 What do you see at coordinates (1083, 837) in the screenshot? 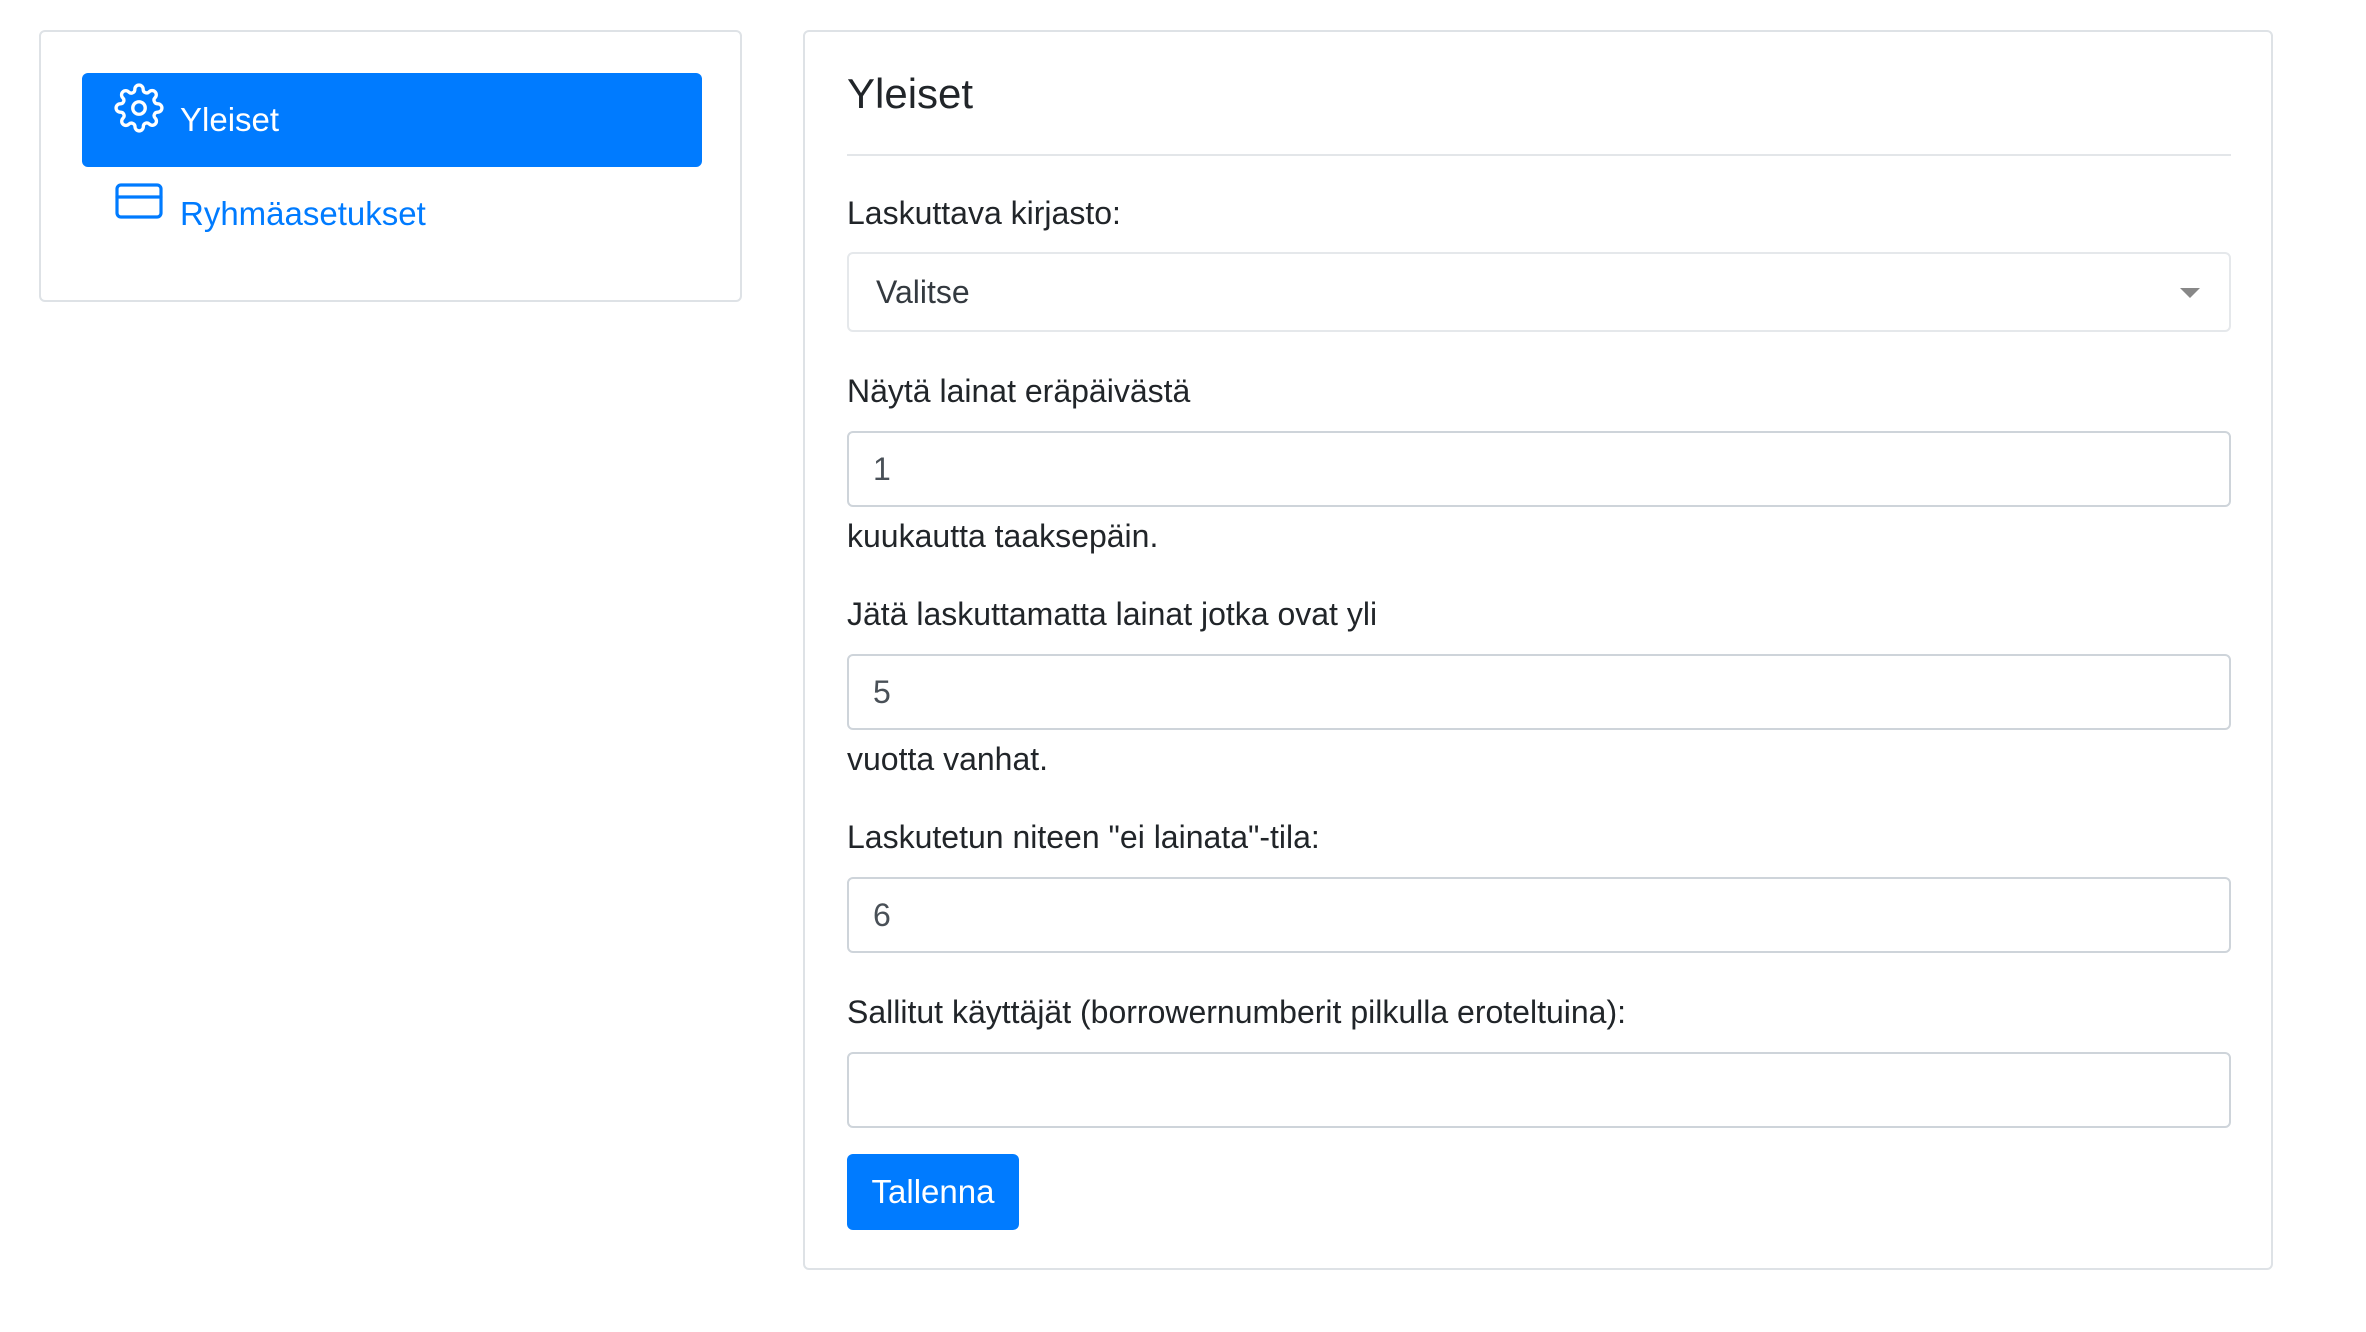
I see `not-for-loan-label: Laskutetun niteen "ei lainata"-tila:` at bounding box center [1083, 837].